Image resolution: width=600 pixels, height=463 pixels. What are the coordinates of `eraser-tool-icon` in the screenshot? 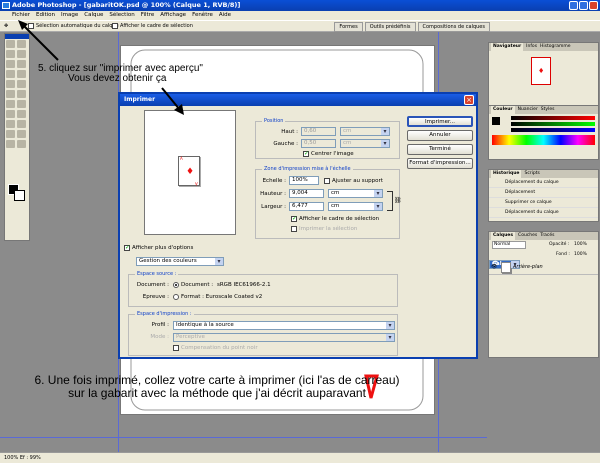 It's located at (10, 94).